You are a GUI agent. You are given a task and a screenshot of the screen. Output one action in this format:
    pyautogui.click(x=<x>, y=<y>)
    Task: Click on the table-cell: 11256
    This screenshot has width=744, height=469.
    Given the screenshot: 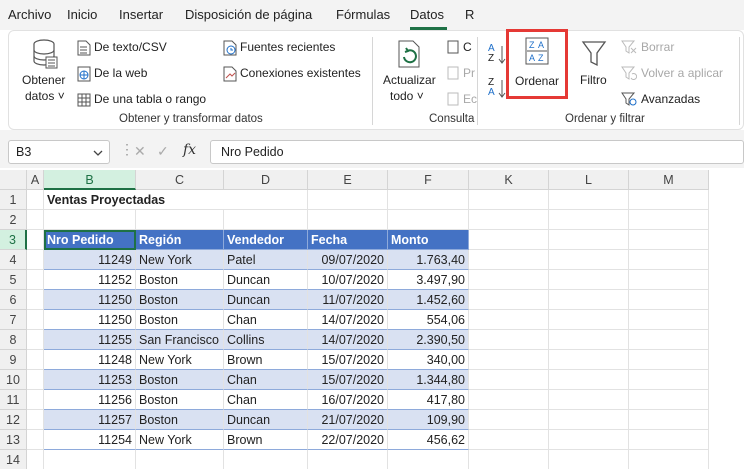 What is the action you would take?
    pyautogui.click(x=90, y=400)
    